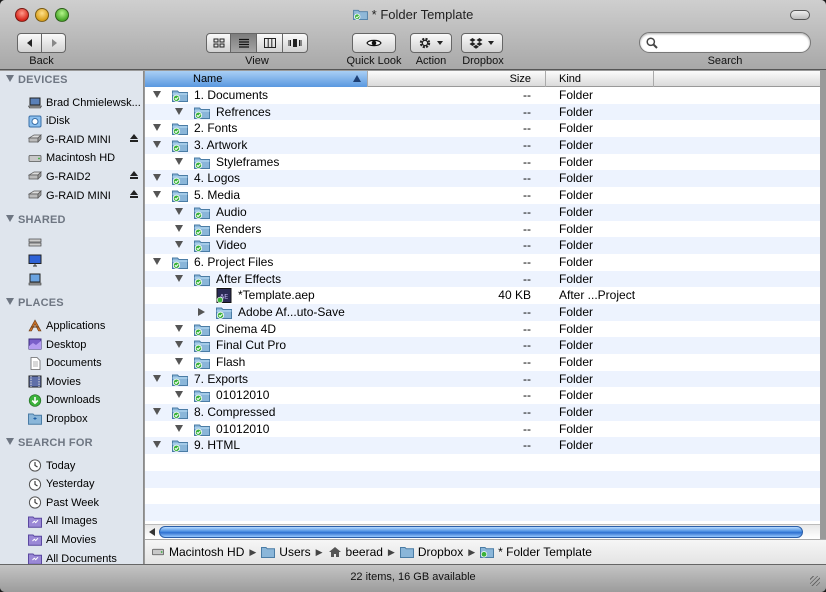 The image size is (826, 592). Describe the element at coordinates (482, 195) in the screenshot. I see `file-row: 5. Media -- Folder` at that location.